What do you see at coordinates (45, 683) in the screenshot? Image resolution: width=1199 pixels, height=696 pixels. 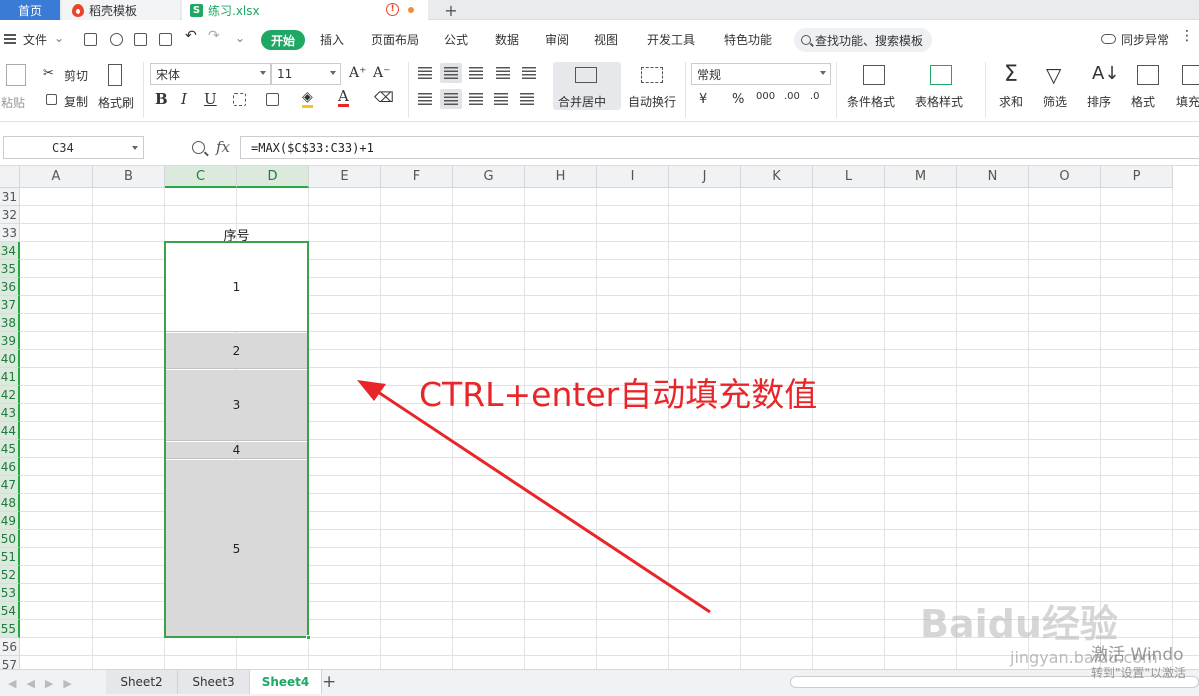 I see `sheet-nav-arrows-icon: ◀◀▶▶` at bounding box center [45, 683].